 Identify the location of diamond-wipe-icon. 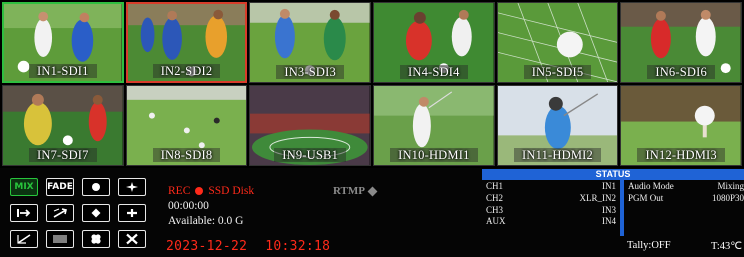
(96, 213).